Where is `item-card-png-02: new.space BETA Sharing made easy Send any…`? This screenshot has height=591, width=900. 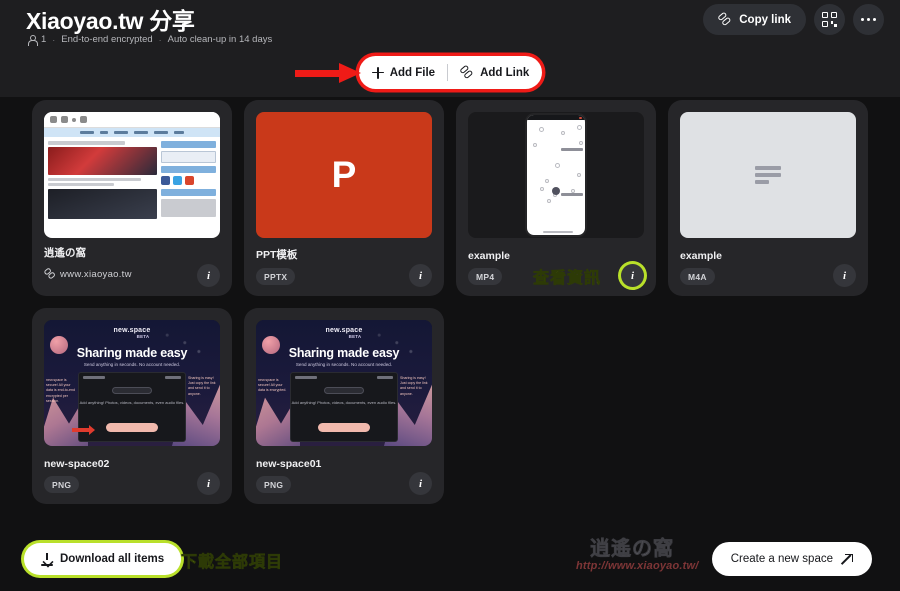 item-card-png-02: new.space BETA Sharing made easy Send any… is located at coordinates (132, 406).